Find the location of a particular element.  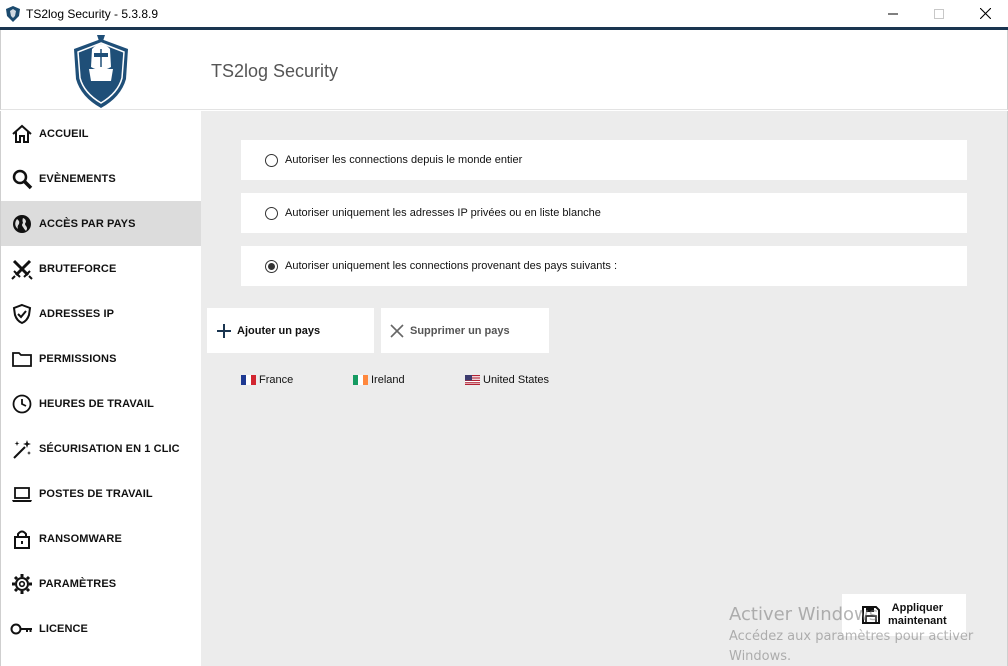

country-item-france: France is located at coordinates (297, 380).